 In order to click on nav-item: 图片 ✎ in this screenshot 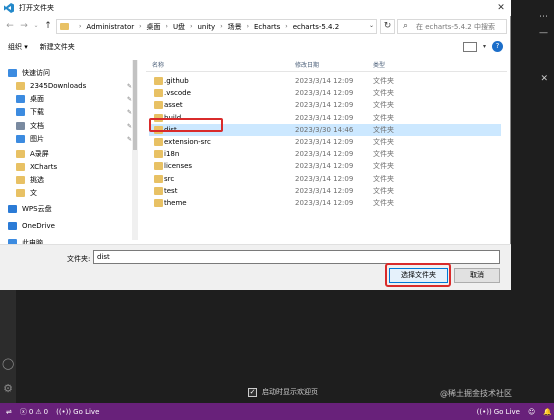, I will do `click(70, 139)`.